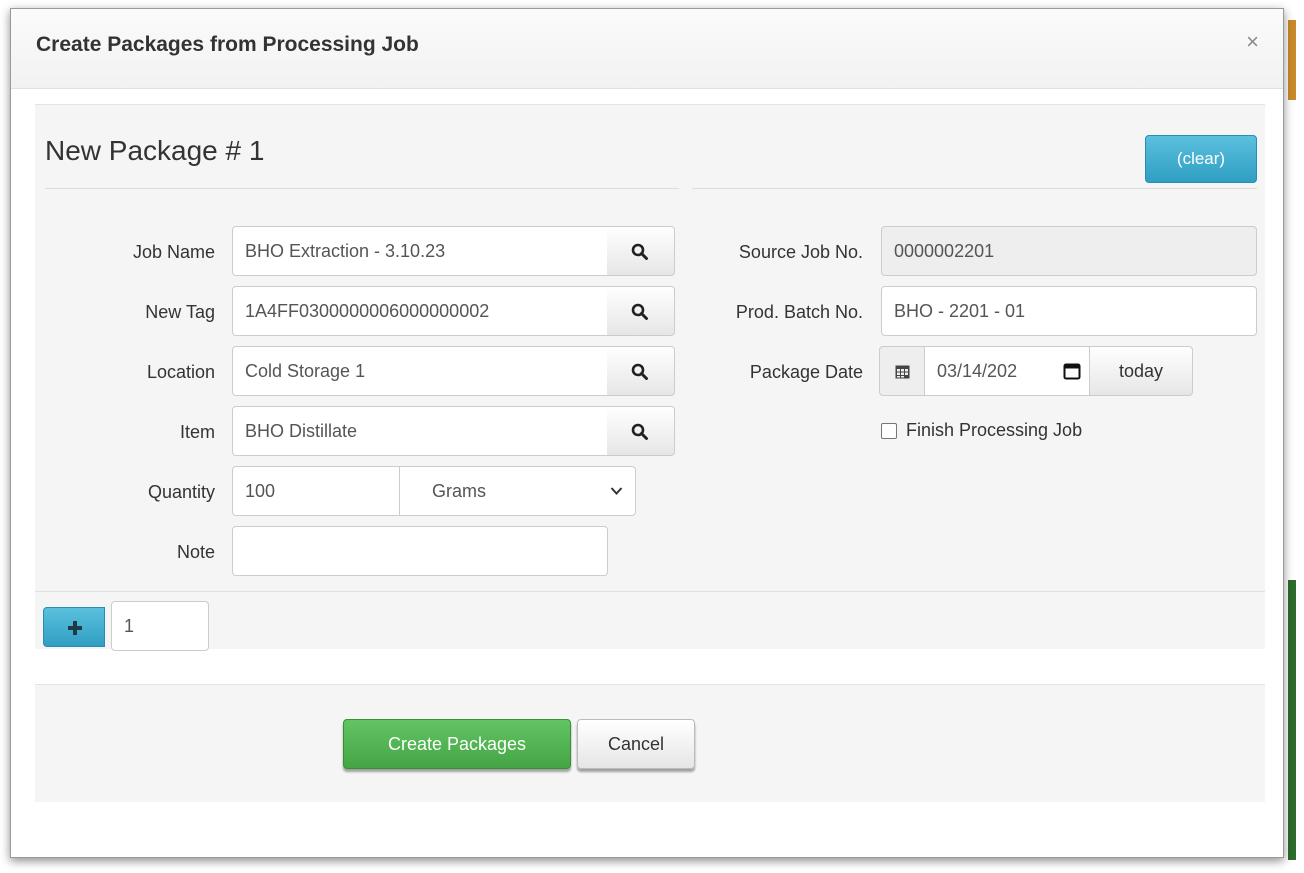  Describe the element at coordinates (1252, 42) in the screenshot. I see `close-icon: ×` at that location.